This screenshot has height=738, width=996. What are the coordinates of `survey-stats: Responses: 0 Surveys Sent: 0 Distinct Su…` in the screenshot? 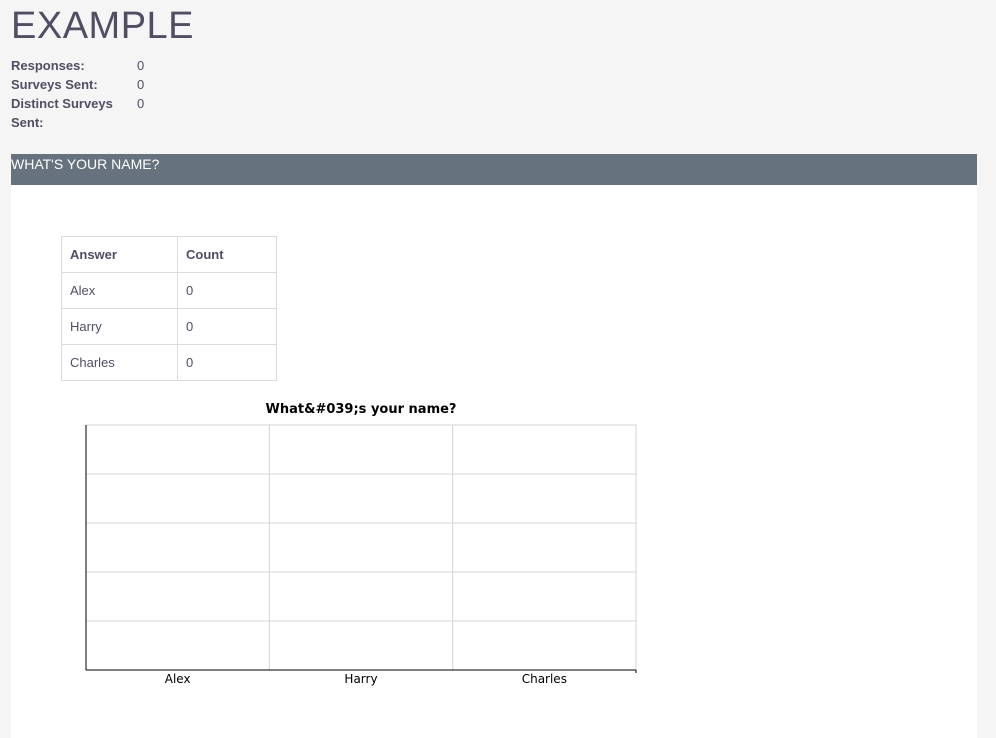 It's located at (78, 93).